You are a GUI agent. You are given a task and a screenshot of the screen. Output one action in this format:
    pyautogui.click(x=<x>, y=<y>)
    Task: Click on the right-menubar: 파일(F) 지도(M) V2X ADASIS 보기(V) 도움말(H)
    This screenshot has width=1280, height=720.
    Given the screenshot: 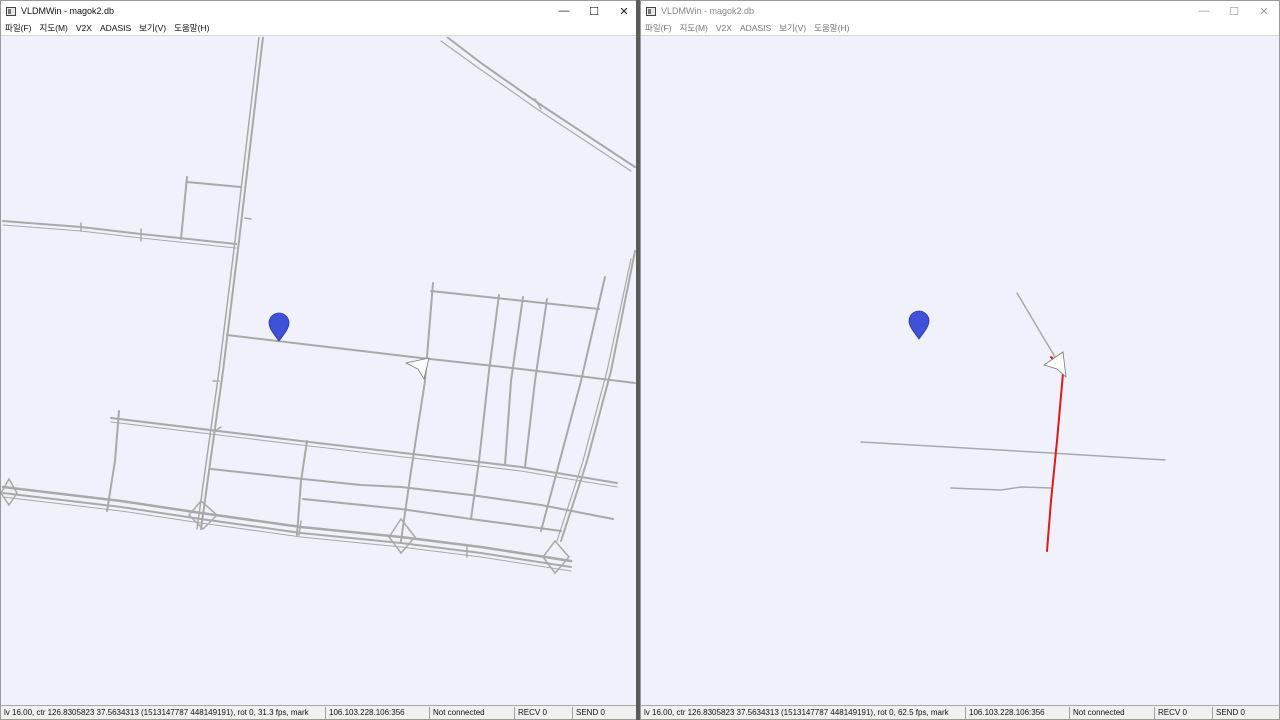 What is the action you would take?
    pyautogui.click(x=960, y=28)
    